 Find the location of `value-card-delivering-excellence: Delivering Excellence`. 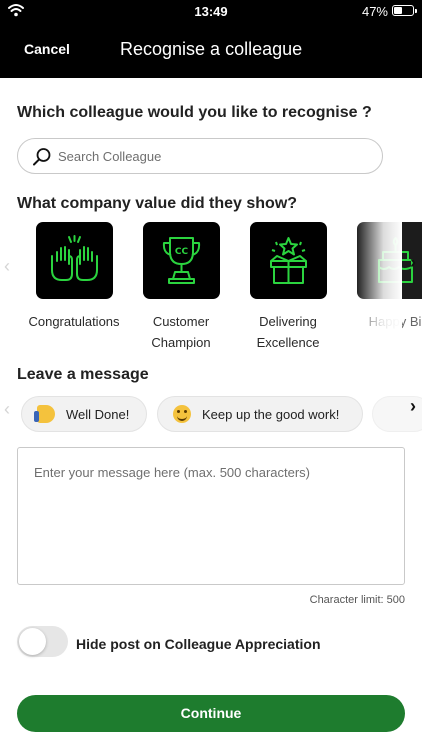

value-card-delivering-excellence: Delivering Excellence is located at coordinates (288, 287).